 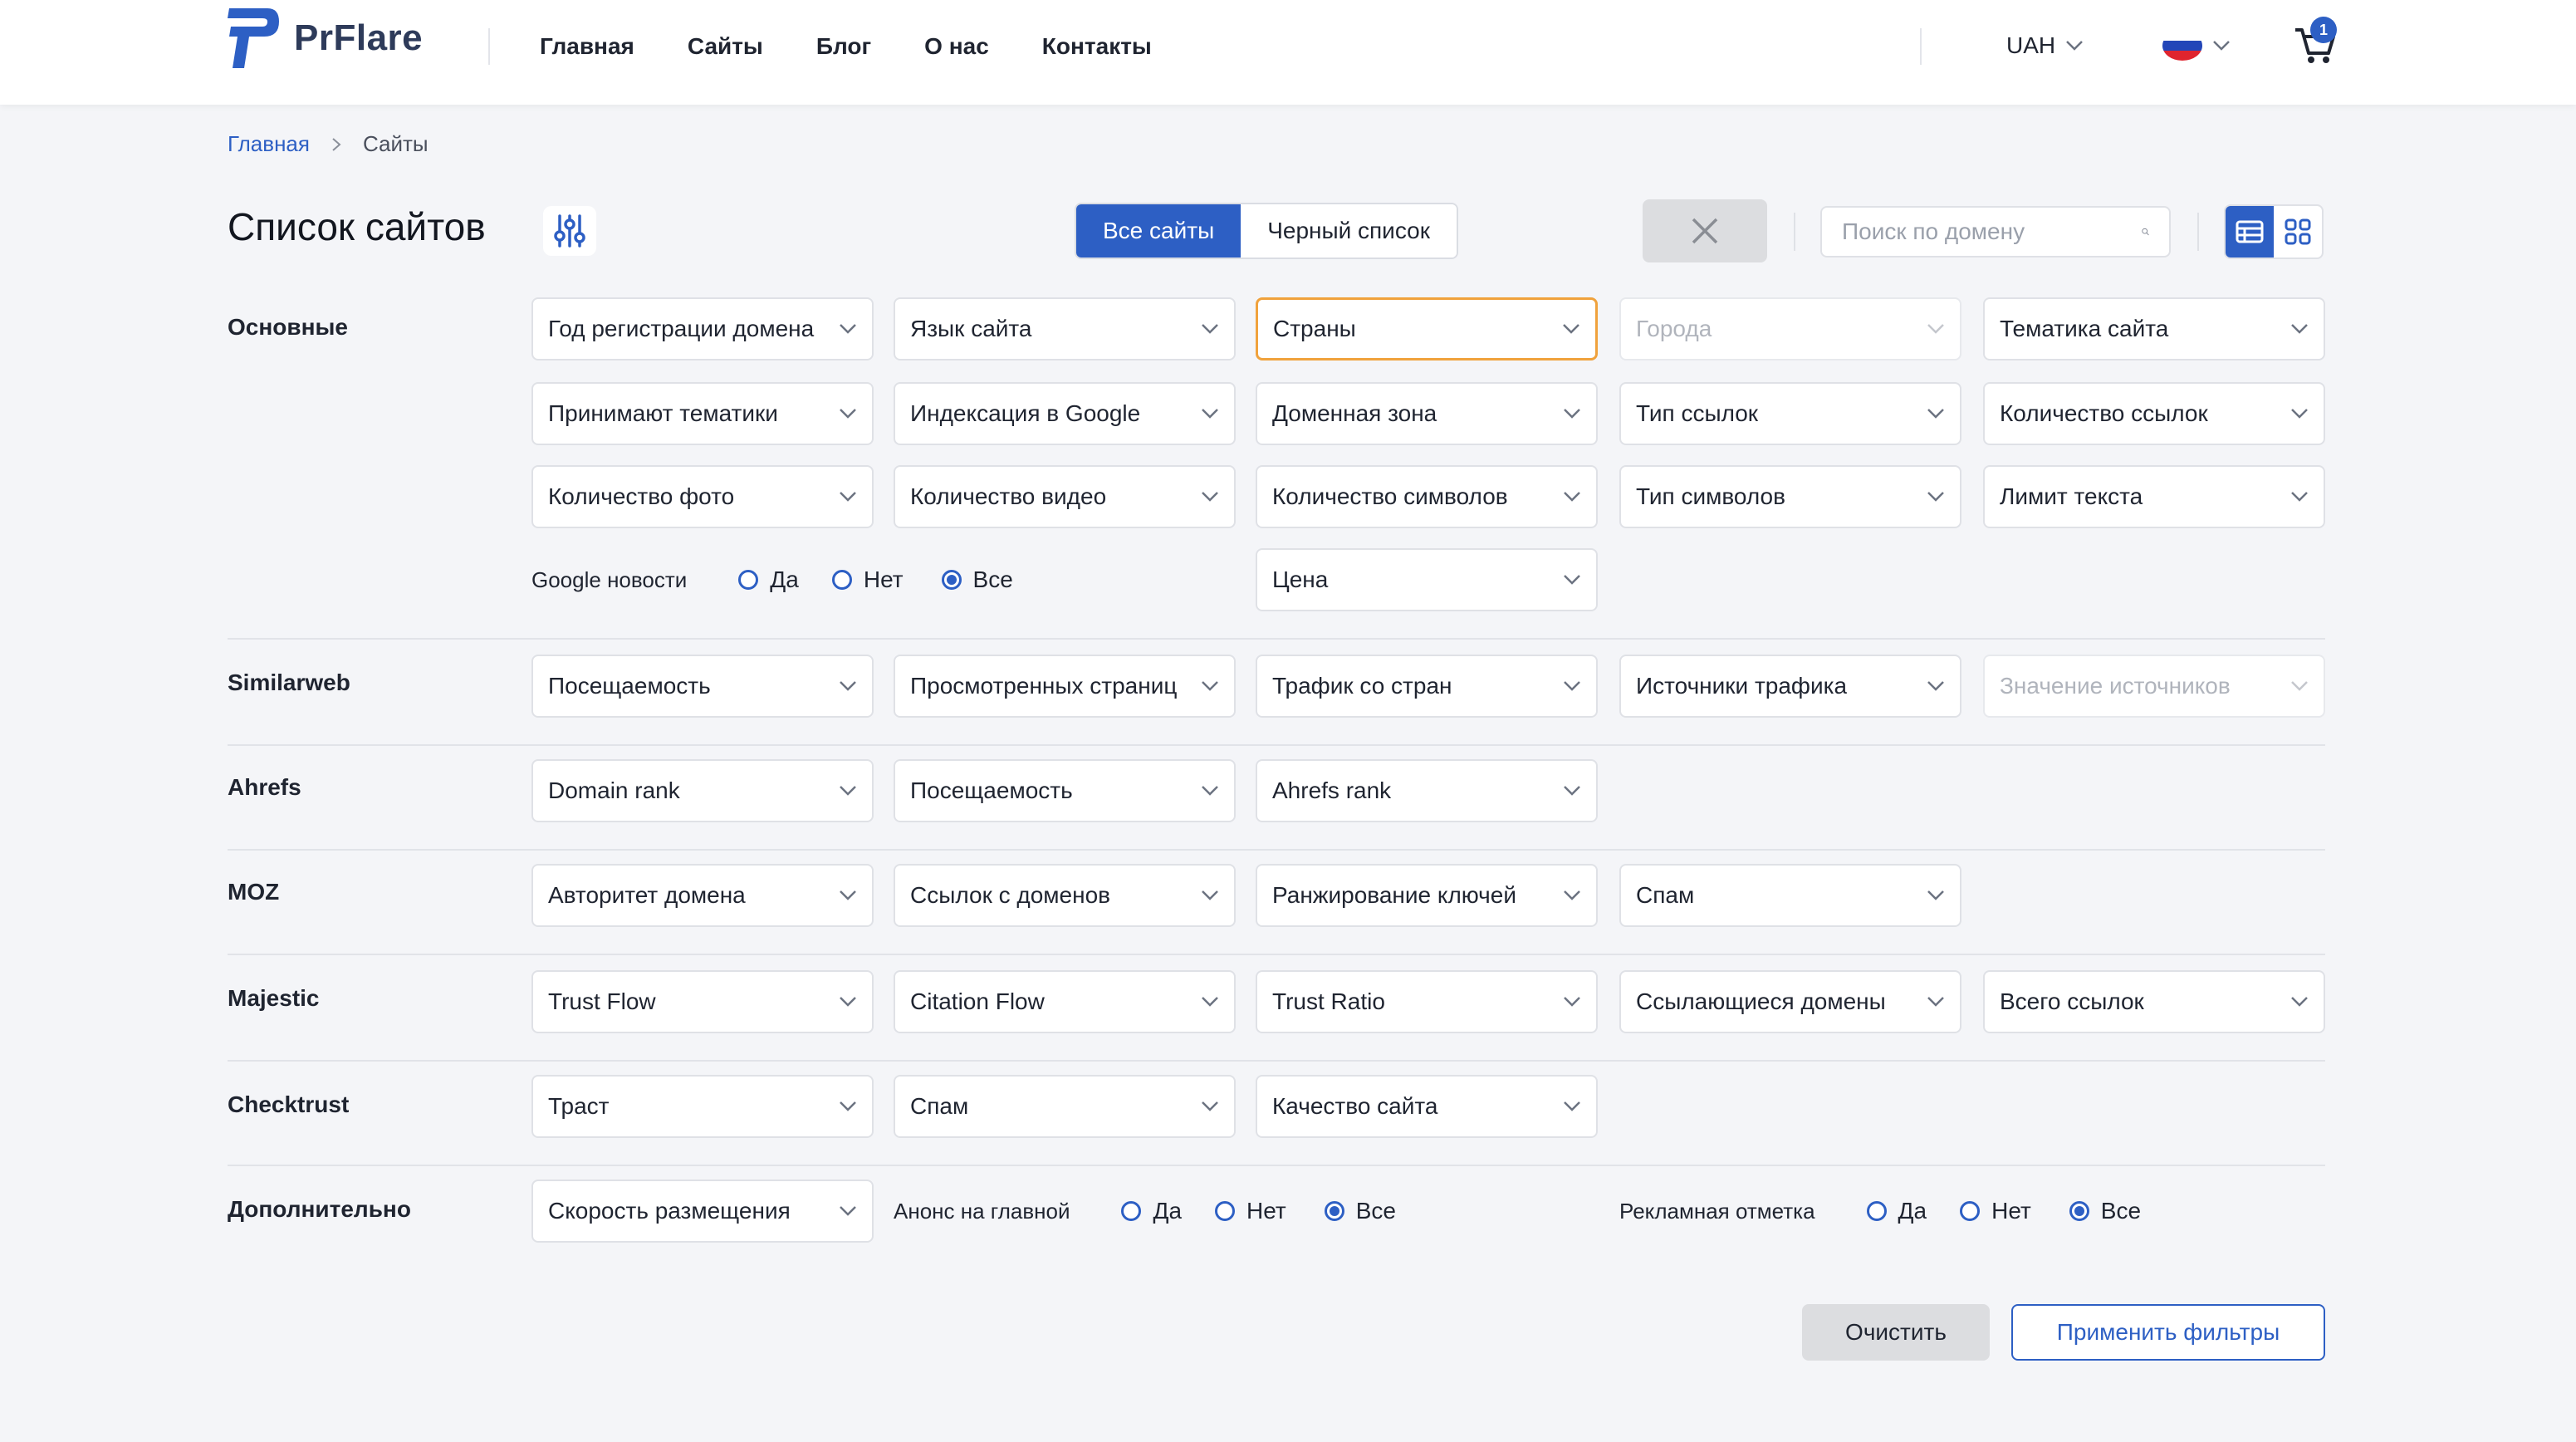 What do you see at coordinates (749, 580) in the screenshot?
I see `radio-circle` at bounding box center [749, 580].